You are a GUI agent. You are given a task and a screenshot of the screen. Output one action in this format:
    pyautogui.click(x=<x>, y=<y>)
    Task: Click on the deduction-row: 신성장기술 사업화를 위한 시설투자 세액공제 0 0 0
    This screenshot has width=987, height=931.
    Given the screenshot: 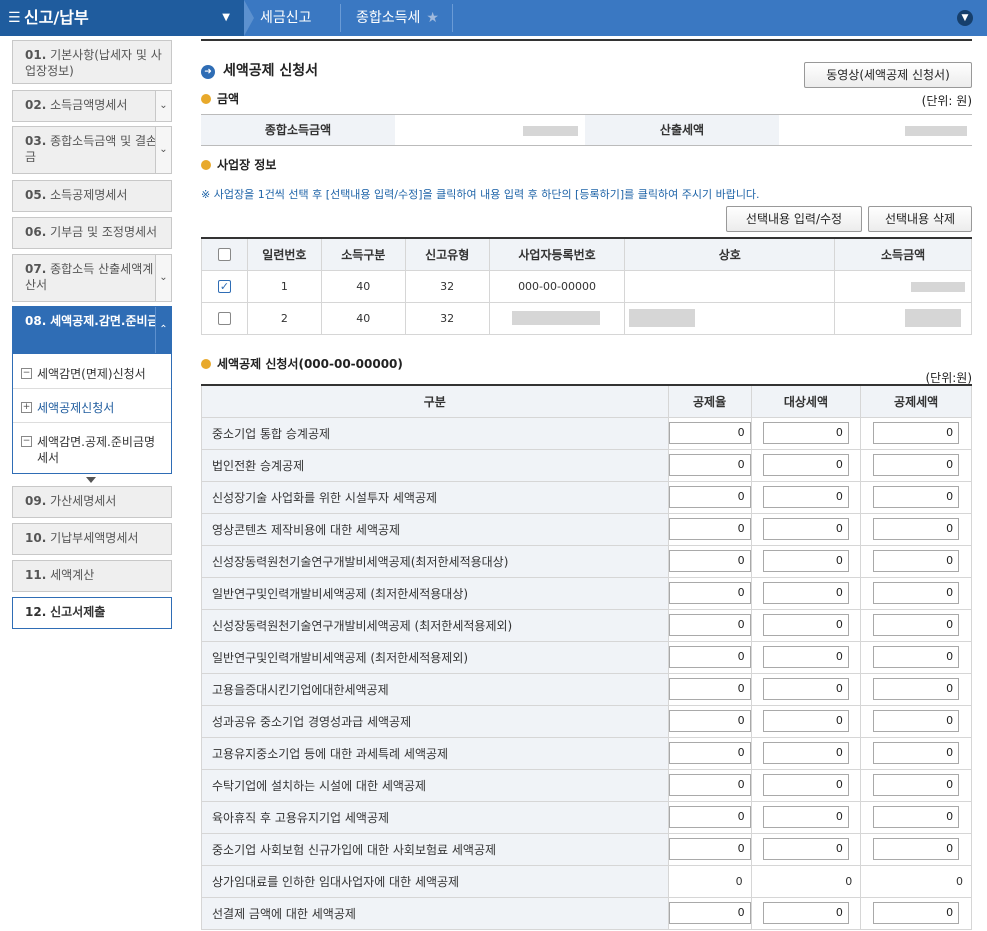 What is the action you would take?
    pyautogui.click(x=586, y=497)
    